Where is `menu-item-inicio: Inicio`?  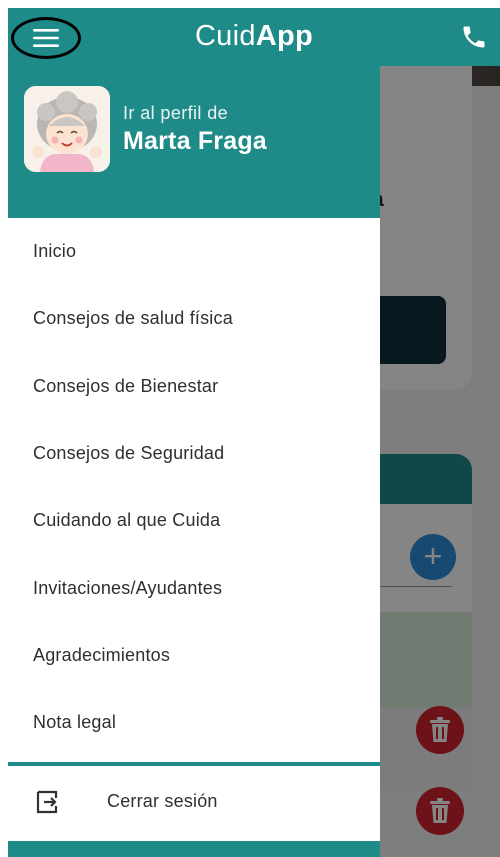 menu-item-inicio: Inicio is located at coordinates (194, 251).